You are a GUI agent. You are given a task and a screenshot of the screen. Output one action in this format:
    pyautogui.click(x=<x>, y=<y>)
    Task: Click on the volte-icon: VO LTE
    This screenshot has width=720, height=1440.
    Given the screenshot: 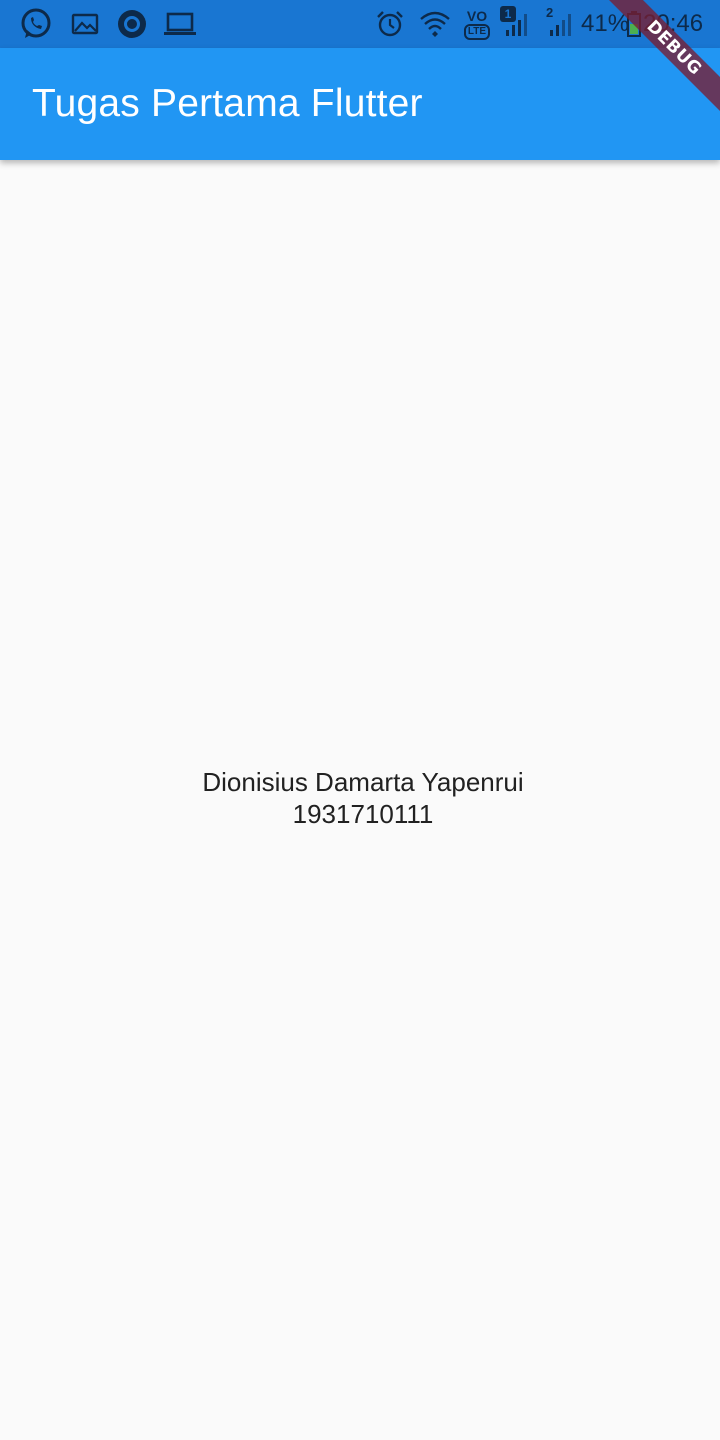 What is the action you would take?
    pyautogui.click(x=477, y=24)
    